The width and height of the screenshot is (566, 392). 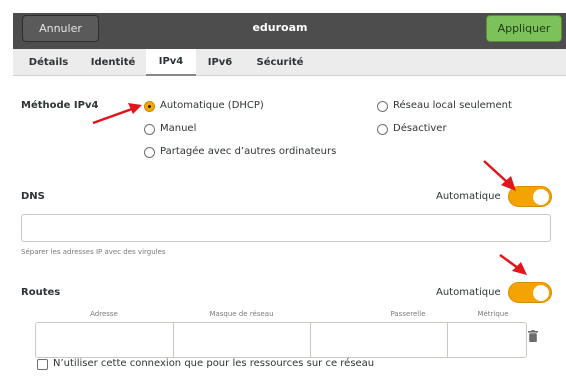 What do you see at coordinates (382, 106) in the screenshot?
I see `radio-link-local` at bounding box center [382, 106].